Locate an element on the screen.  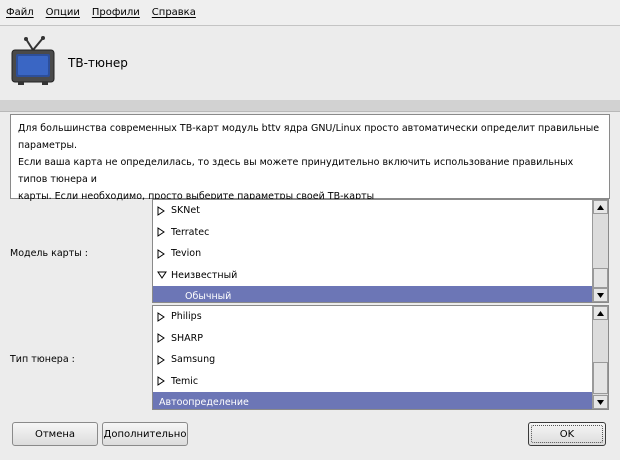
list-item: Temic is located at coordinates (372, 382).